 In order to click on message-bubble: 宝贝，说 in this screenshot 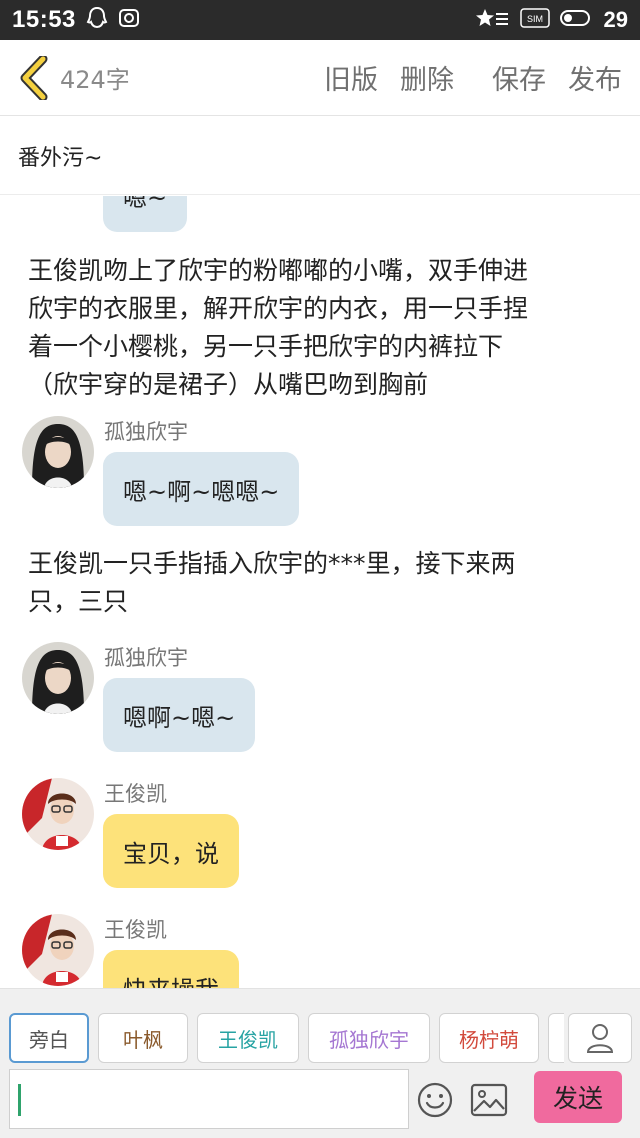, I will do `click(171, 851)`.